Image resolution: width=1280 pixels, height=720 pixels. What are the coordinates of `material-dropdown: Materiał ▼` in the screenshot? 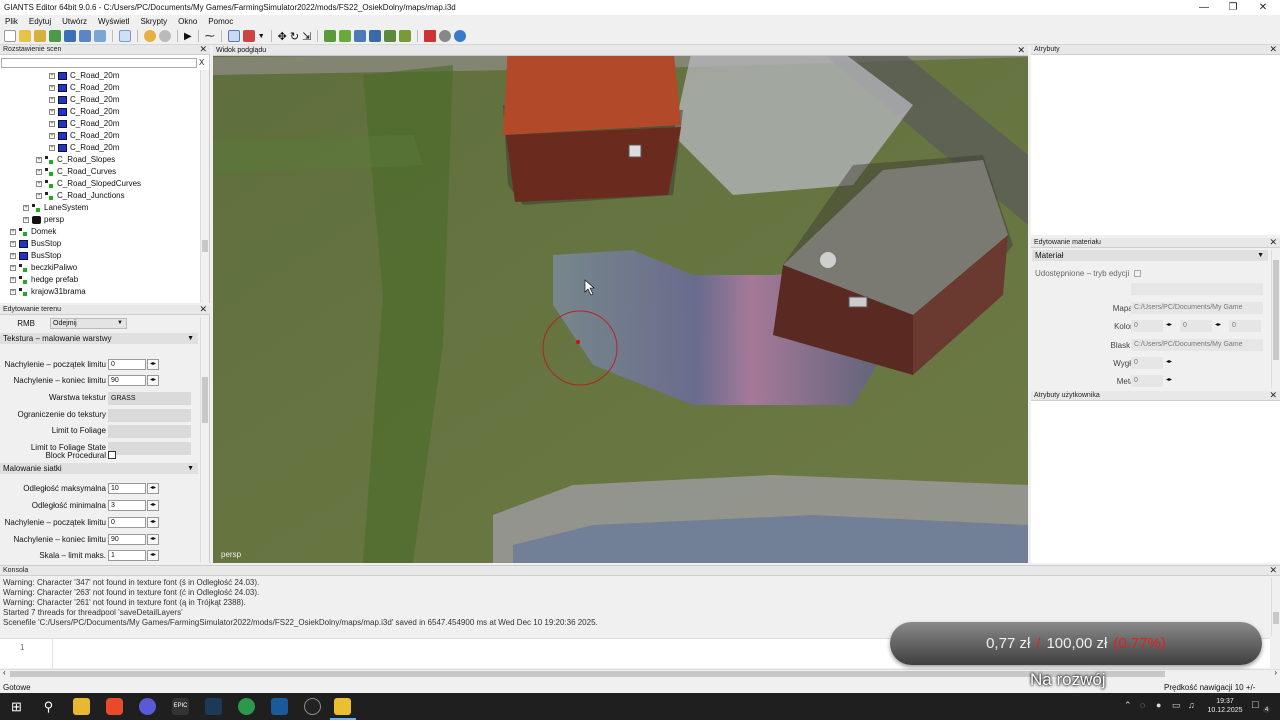 It's located at (1150, 255).